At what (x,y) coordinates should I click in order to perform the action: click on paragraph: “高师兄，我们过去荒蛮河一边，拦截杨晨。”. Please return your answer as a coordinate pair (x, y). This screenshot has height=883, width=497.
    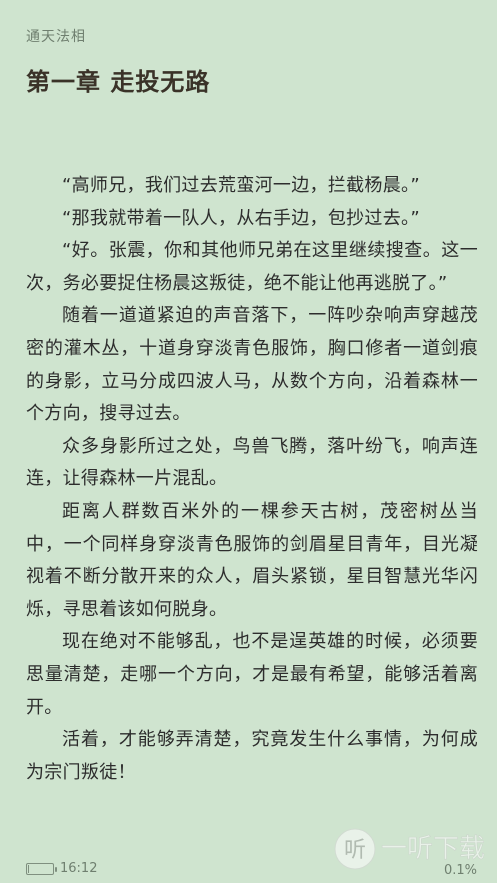
    Looking at the image, I should click on (241, 185).